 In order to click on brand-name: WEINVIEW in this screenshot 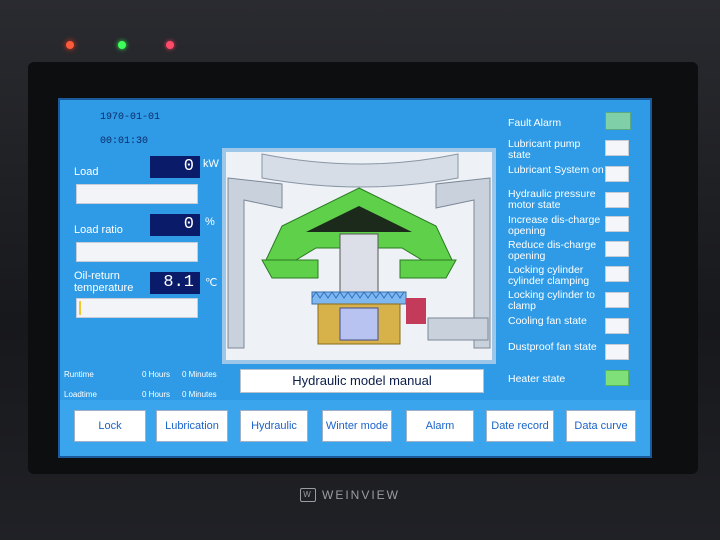, I will do `click(361, 495)`.